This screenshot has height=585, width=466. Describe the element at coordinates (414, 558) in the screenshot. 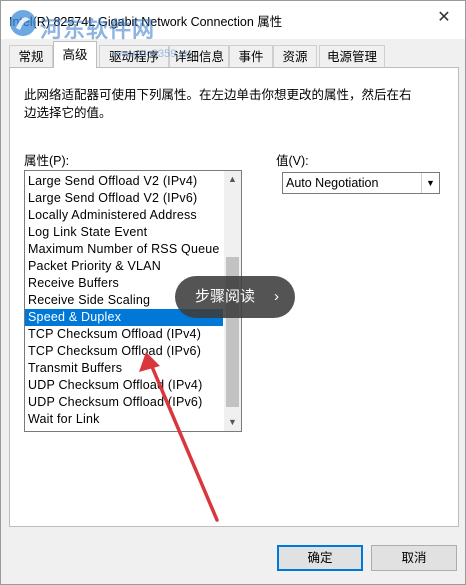

I see `cancel-button: 取消` at that location.